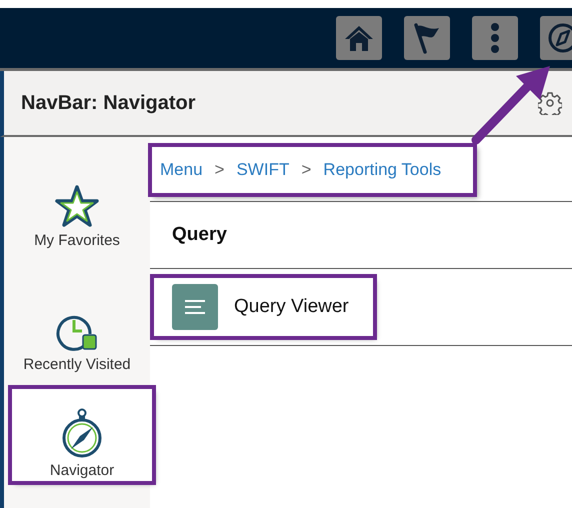 This screenshot has height=508, width=572. I want to click on star-icon, so click(77, 206).